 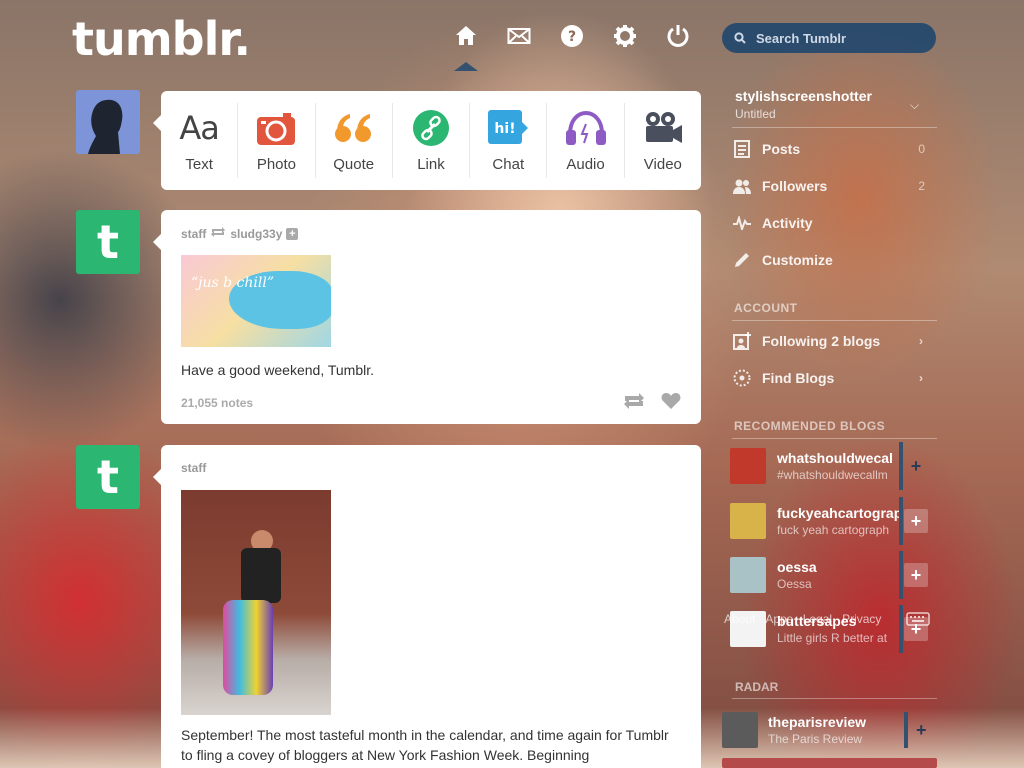 What do you see at coordinates (739, 619) in the screenshot?
I see `footer-link-about: About` at bounding box center [739, 619].